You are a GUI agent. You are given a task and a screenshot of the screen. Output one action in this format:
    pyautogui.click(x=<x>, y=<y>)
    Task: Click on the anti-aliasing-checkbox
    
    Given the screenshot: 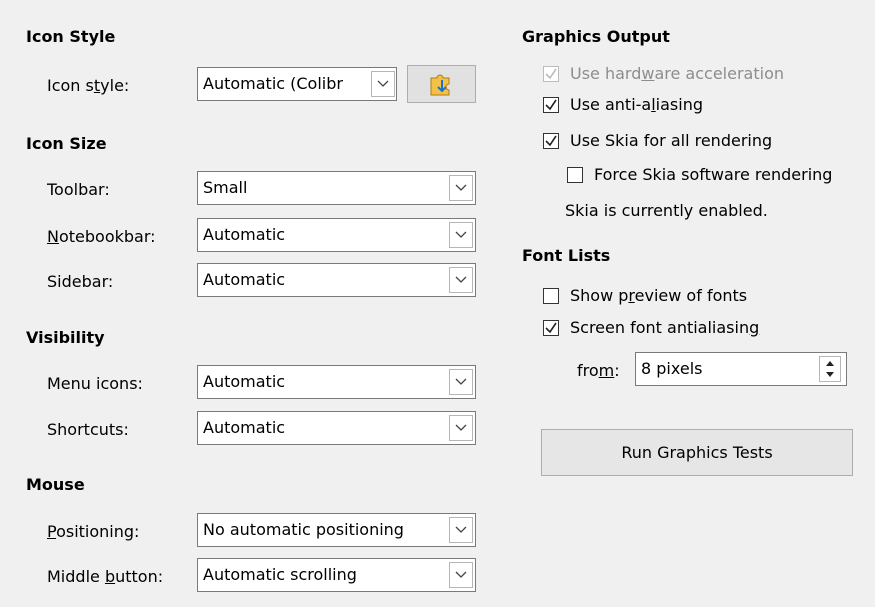 What is the action you would take?
    pyautogui.click(x=551, y=105)
    